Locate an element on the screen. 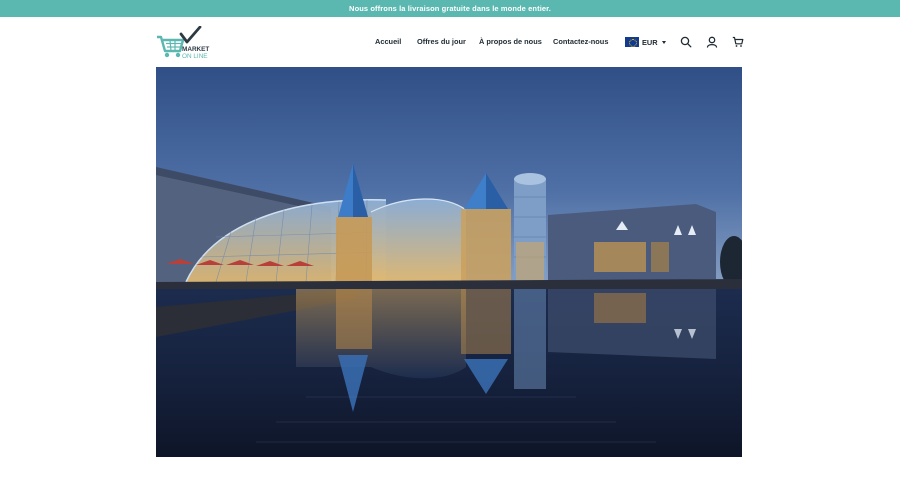 The height and width of the screenshot is (492, 900). nav-item-contact: Contactez-nous is located at coordinates (580, 41).